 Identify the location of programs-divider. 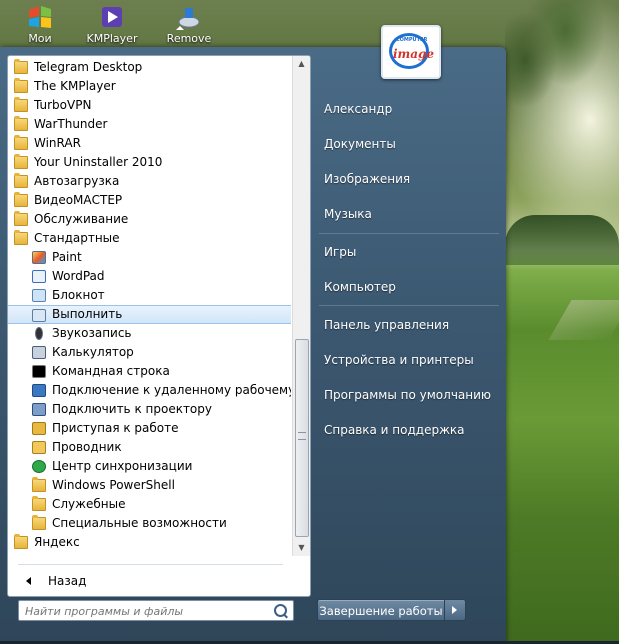
(150, 564).